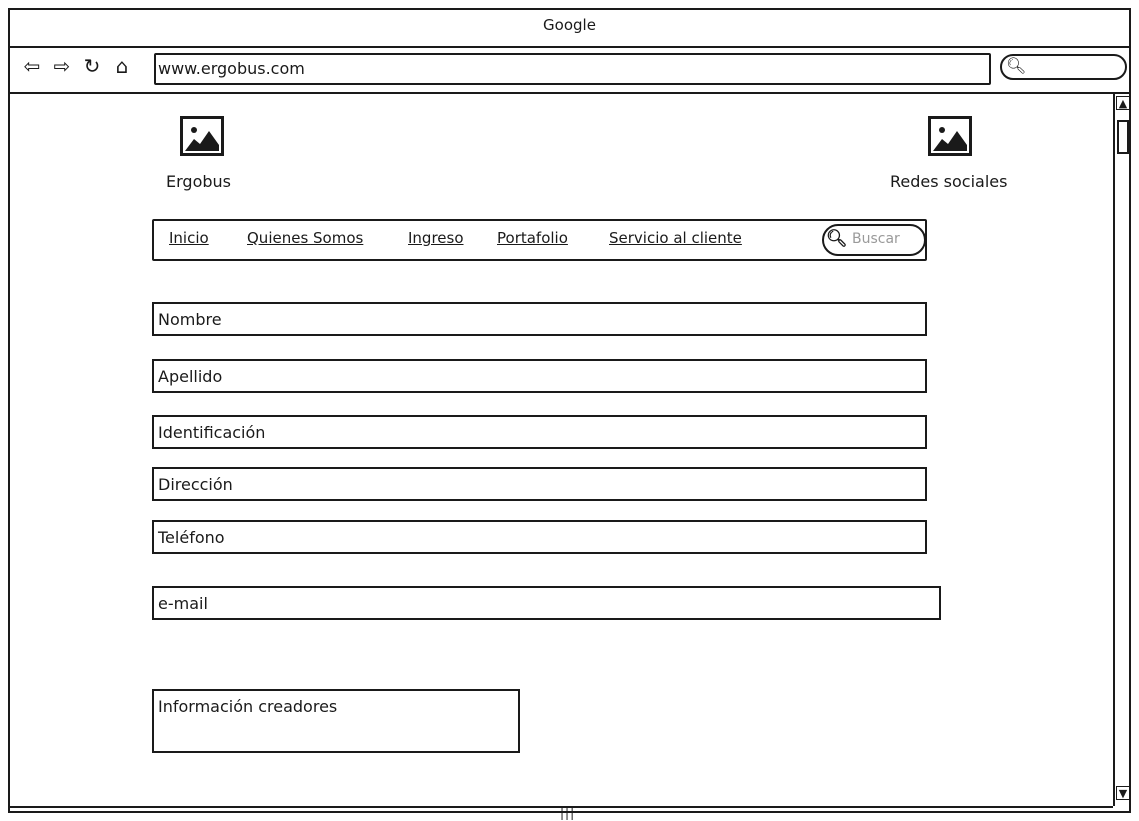 Image resolution: width=1139 pixels, height=821 pixels. Describe the element at coordinates (1123, 103) in the screenshot. I see `scroll-up-arrow-icon: ▲` at that location.